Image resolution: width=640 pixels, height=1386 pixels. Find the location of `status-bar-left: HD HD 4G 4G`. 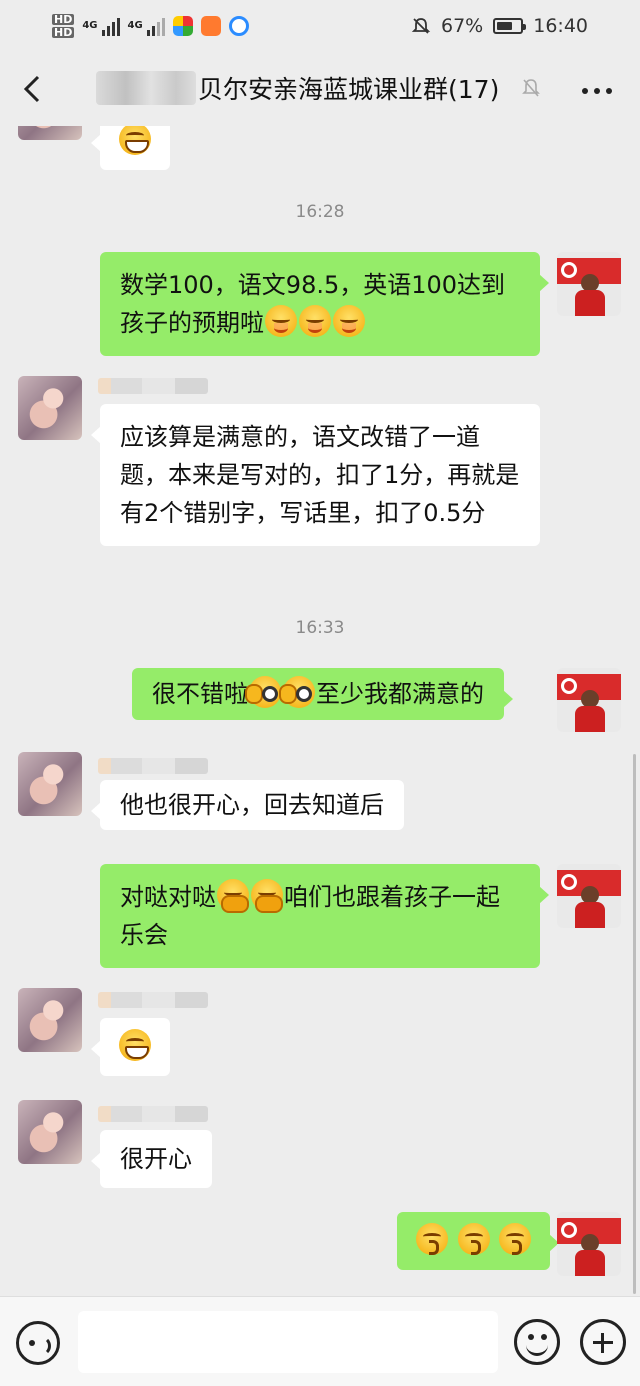

status-bar-left: HD HD 4G 4G is located at coordinates (150, 26).